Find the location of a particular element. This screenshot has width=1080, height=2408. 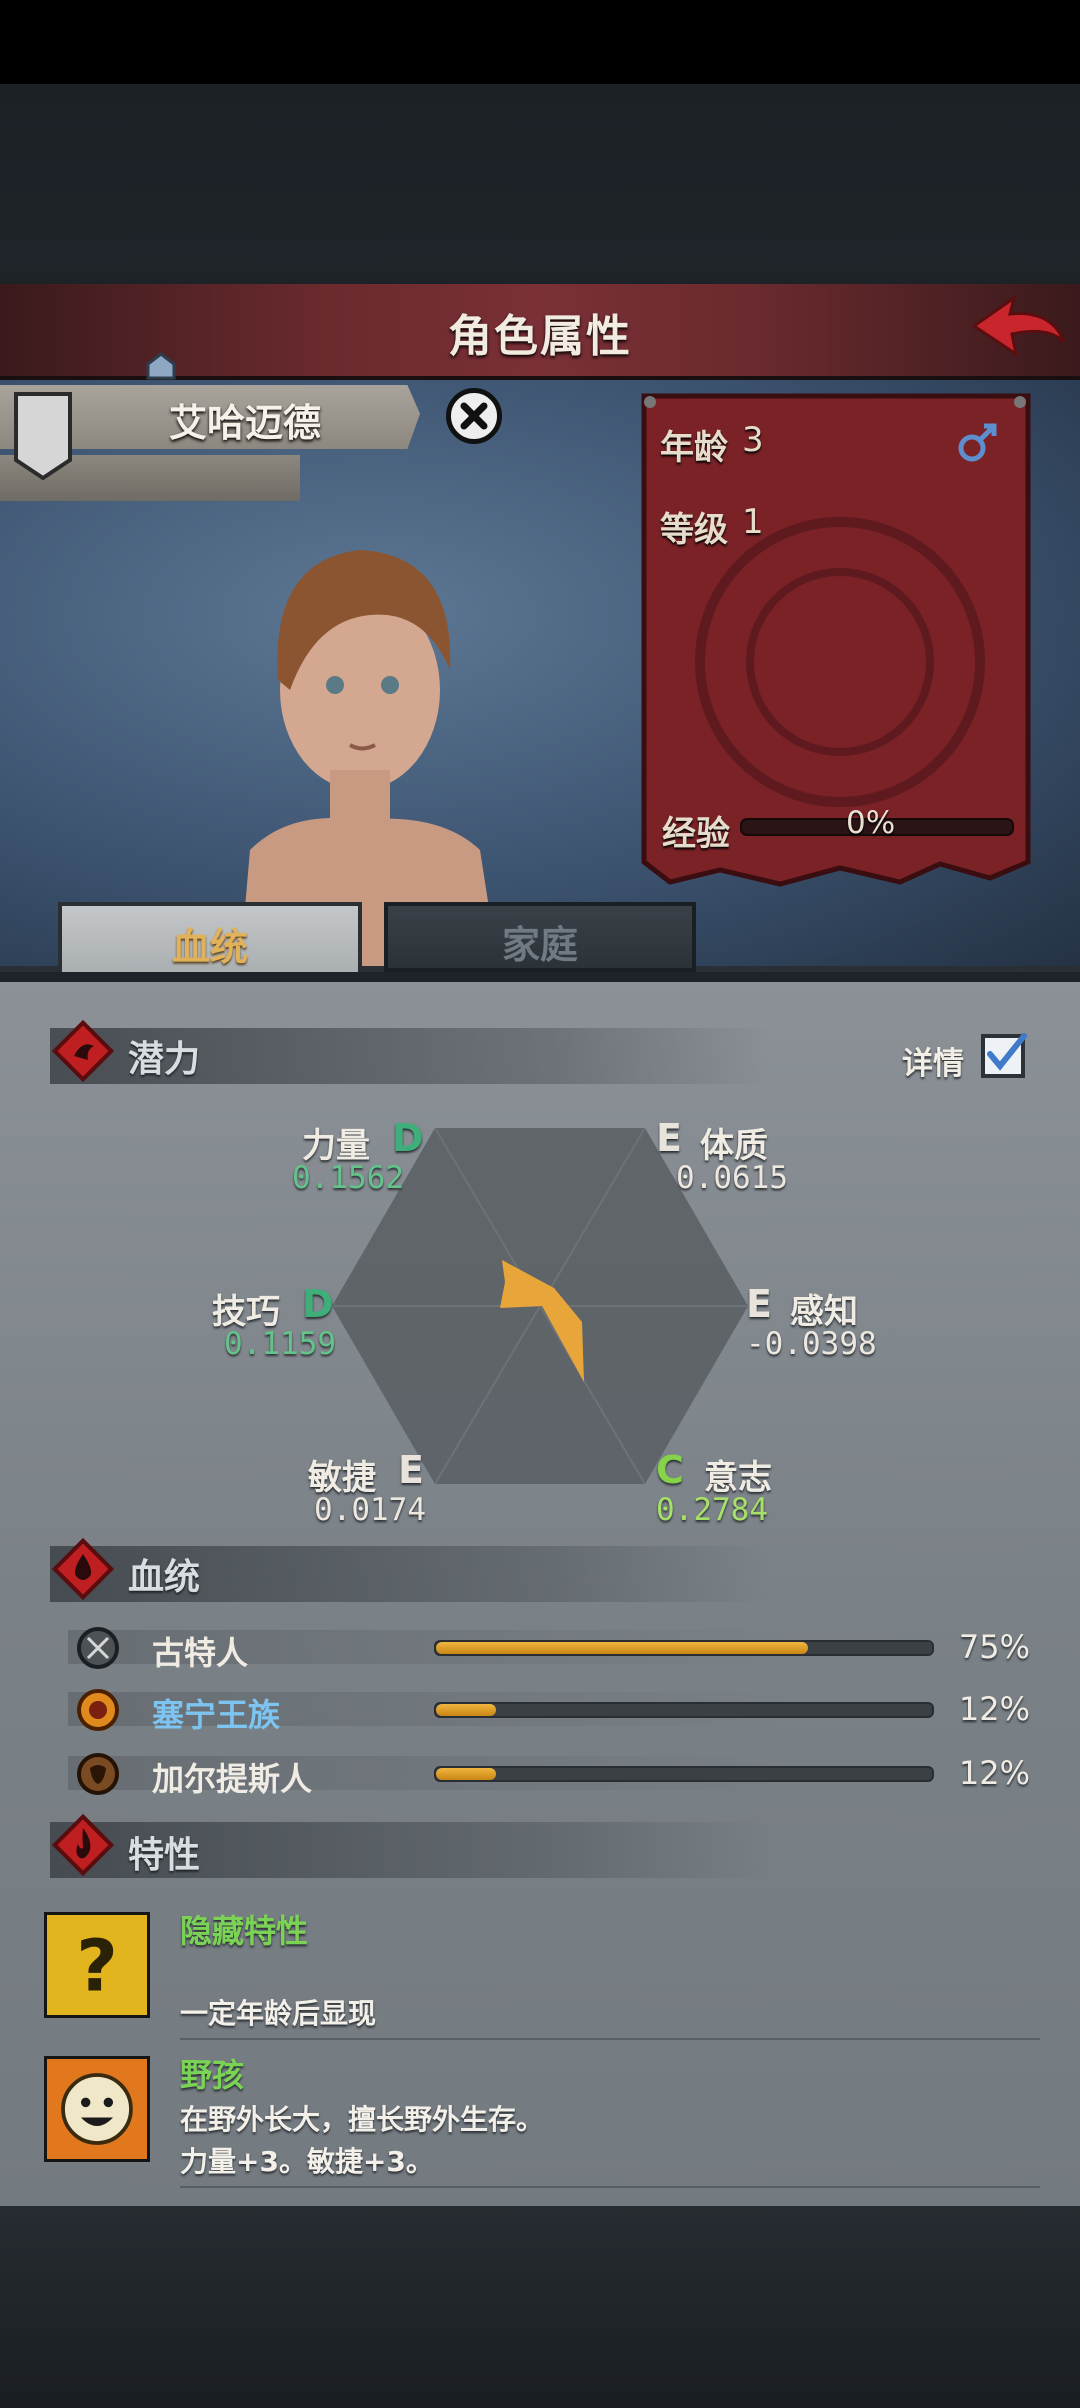

lineage-name: 加尔提斯人 is located at coordinates (232, 1779).